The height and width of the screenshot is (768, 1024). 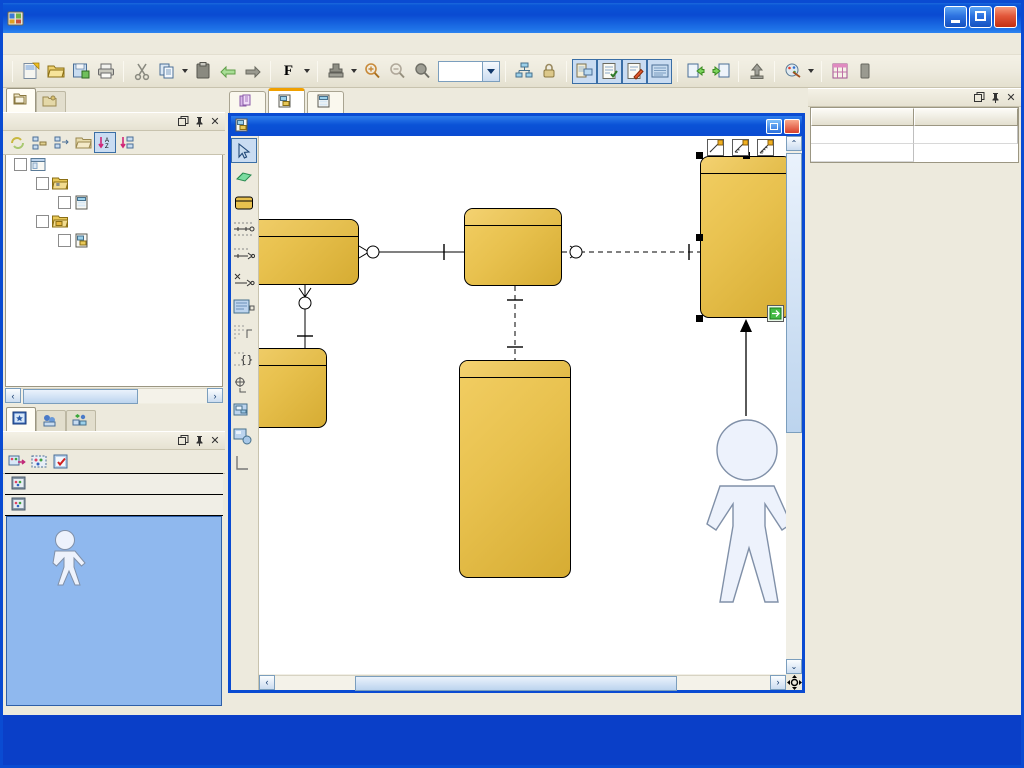 What do you see at coordinates (306, 71) in the screenshot?
I see `format-font-caret-icon` at bounding box center [306, 71].